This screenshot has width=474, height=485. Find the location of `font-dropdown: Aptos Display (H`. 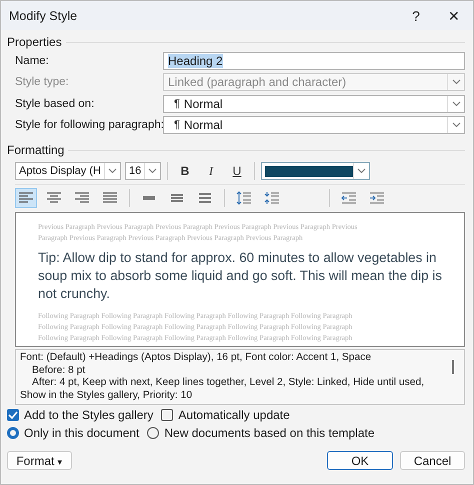

font-dropdown: Aptos Display (H is located at coordinates (68, 171).